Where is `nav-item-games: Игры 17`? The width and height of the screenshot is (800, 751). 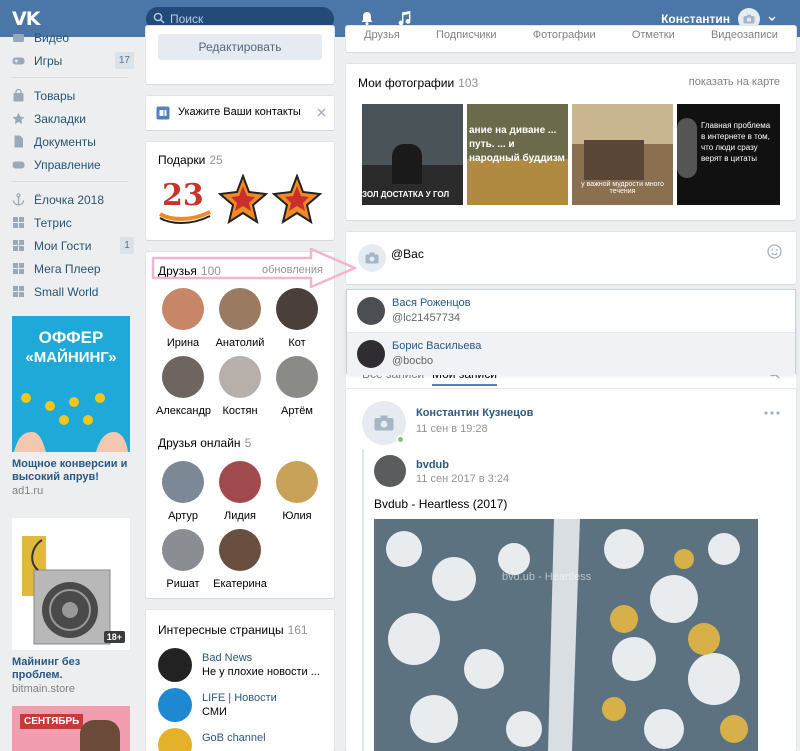
nav-item-games: Игры 17 is located at coordinates (70, 60).